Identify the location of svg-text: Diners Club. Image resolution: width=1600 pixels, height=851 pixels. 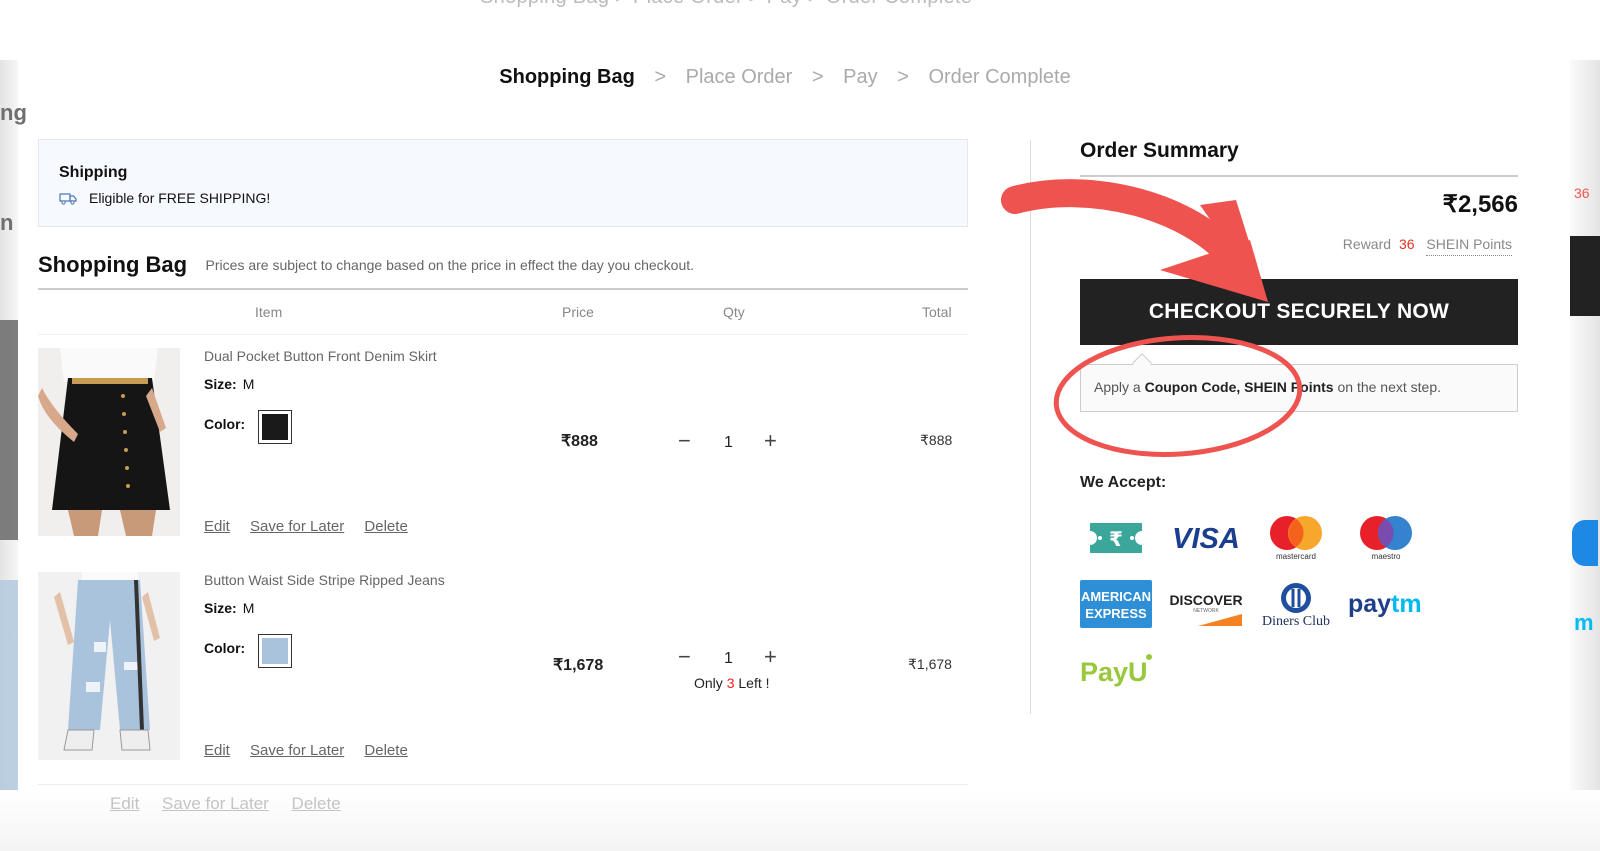
(1296, 621).